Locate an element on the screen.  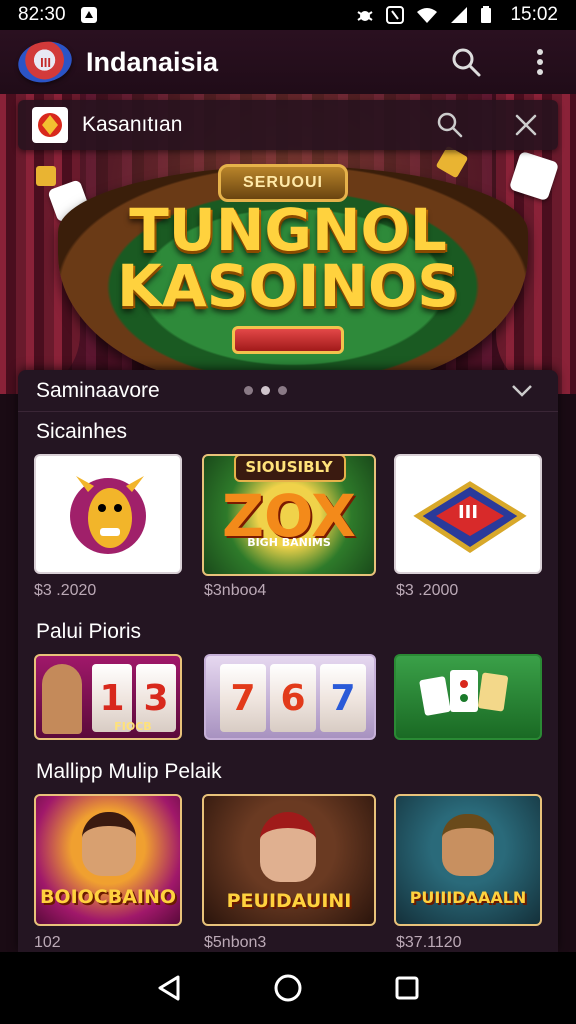
tile-title: PEUIDAUINI is located at coordinates (289, 901).